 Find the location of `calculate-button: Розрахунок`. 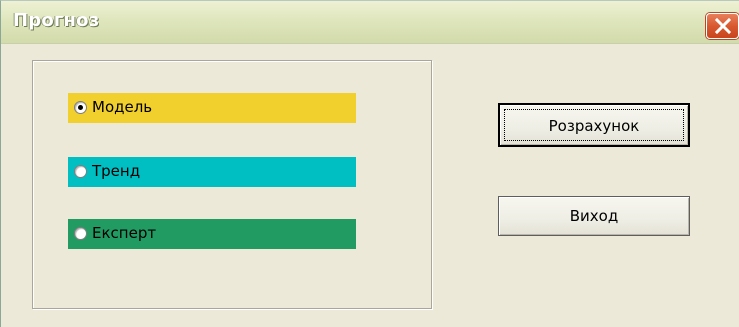

calculate-button: Розрахунок is located at coordinates (594, 125).